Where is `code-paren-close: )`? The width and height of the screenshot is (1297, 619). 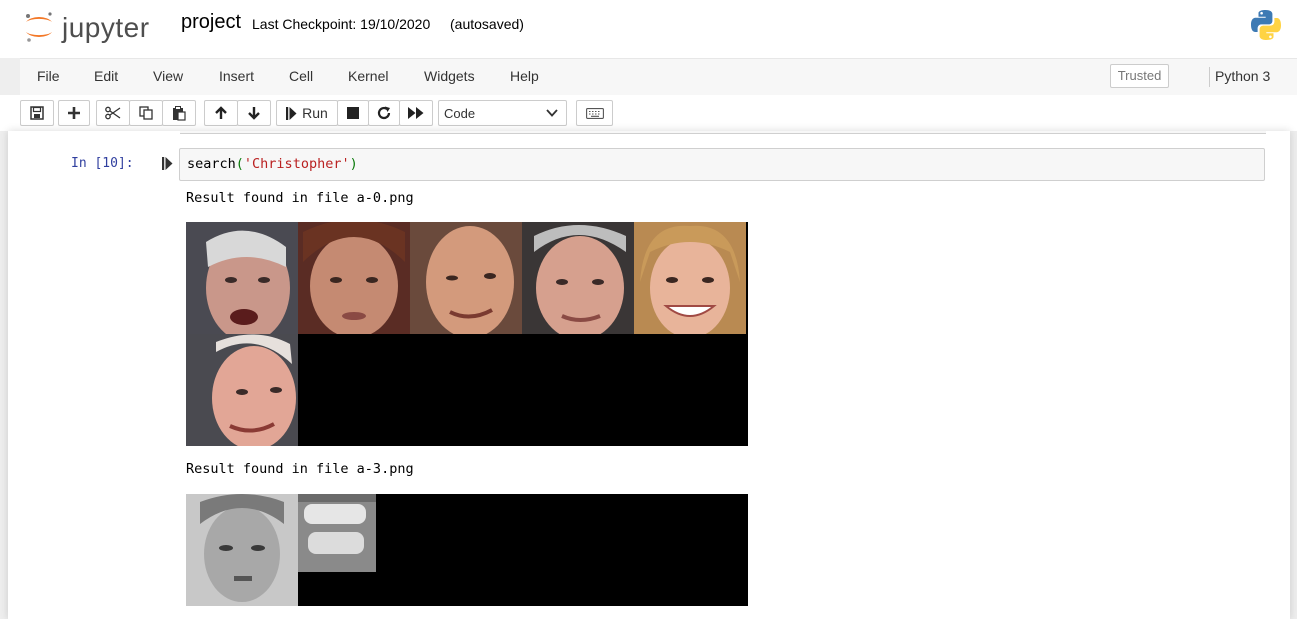
code-paren-close: ) is located at coordinates (353, 164).